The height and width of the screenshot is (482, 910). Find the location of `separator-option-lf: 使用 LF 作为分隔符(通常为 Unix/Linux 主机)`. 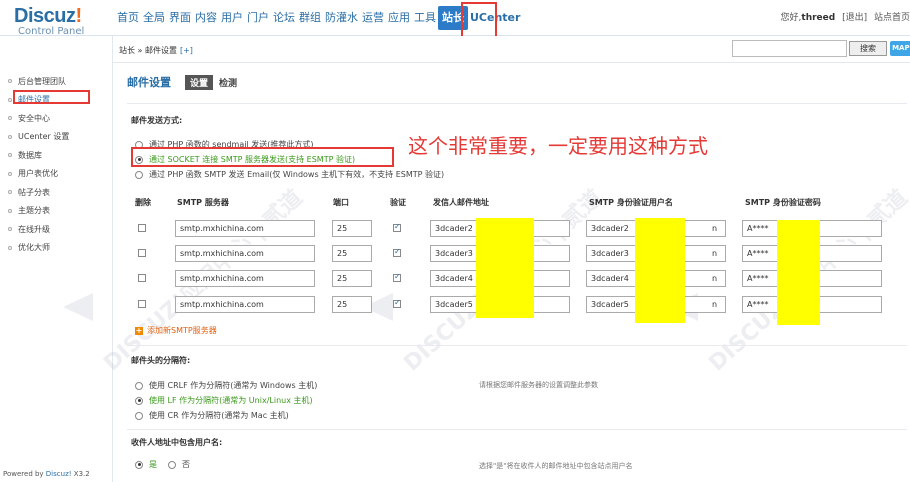

separator-option-lf: 使用 LF 作为分隔符(通常为 Unix/Linux 主机) is located at coordinates (224, 400).